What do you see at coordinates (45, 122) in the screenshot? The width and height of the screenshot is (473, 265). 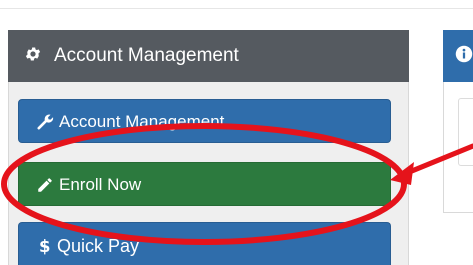 I see `wrench-icon` at bounding box center [45, 122].